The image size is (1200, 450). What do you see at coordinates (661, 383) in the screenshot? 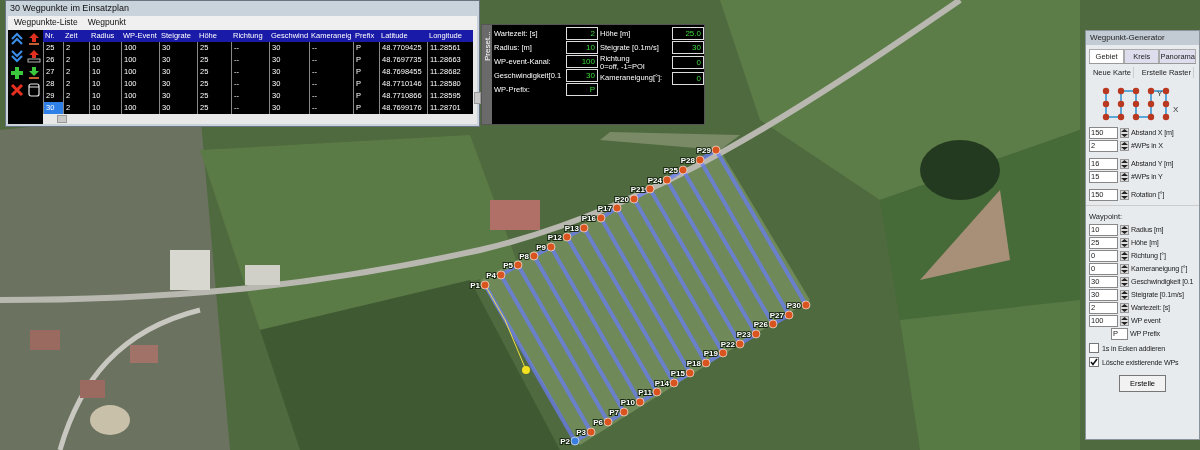
I see `waypoint-label: P14` at bounding box center [661, 383].